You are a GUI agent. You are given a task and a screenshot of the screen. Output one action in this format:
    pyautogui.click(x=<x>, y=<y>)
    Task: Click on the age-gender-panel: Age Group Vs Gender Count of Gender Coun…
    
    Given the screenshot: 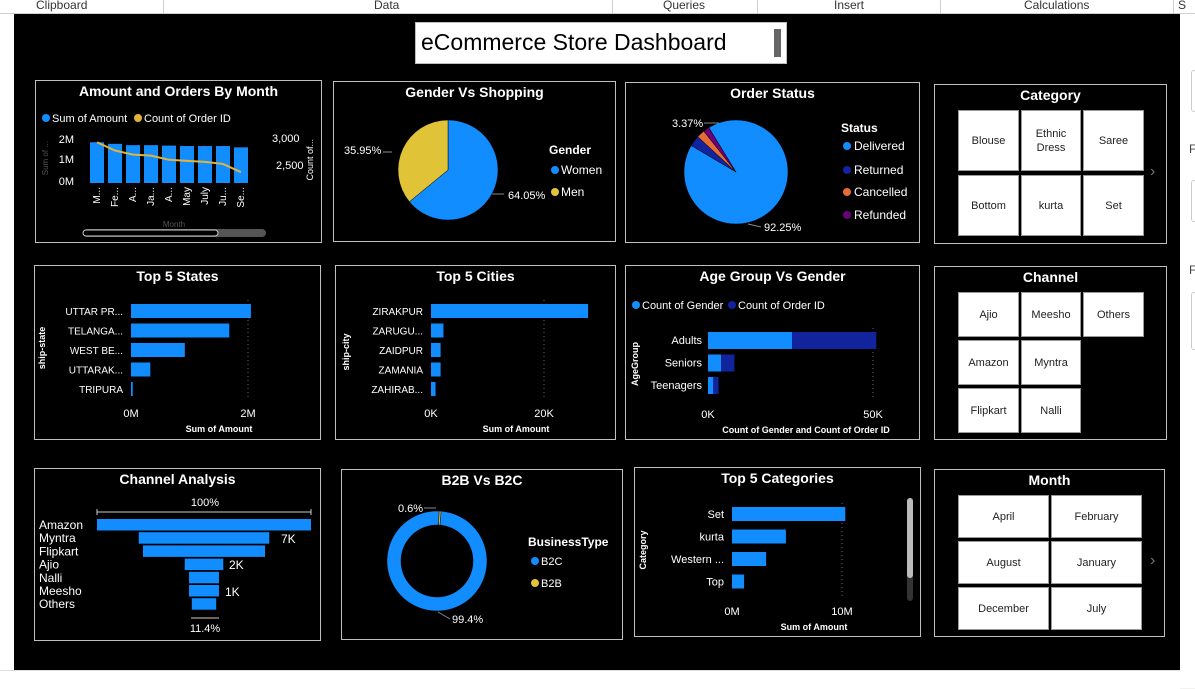 What is the action you would take?
    pyautogui.click(x=772, y=352)
    